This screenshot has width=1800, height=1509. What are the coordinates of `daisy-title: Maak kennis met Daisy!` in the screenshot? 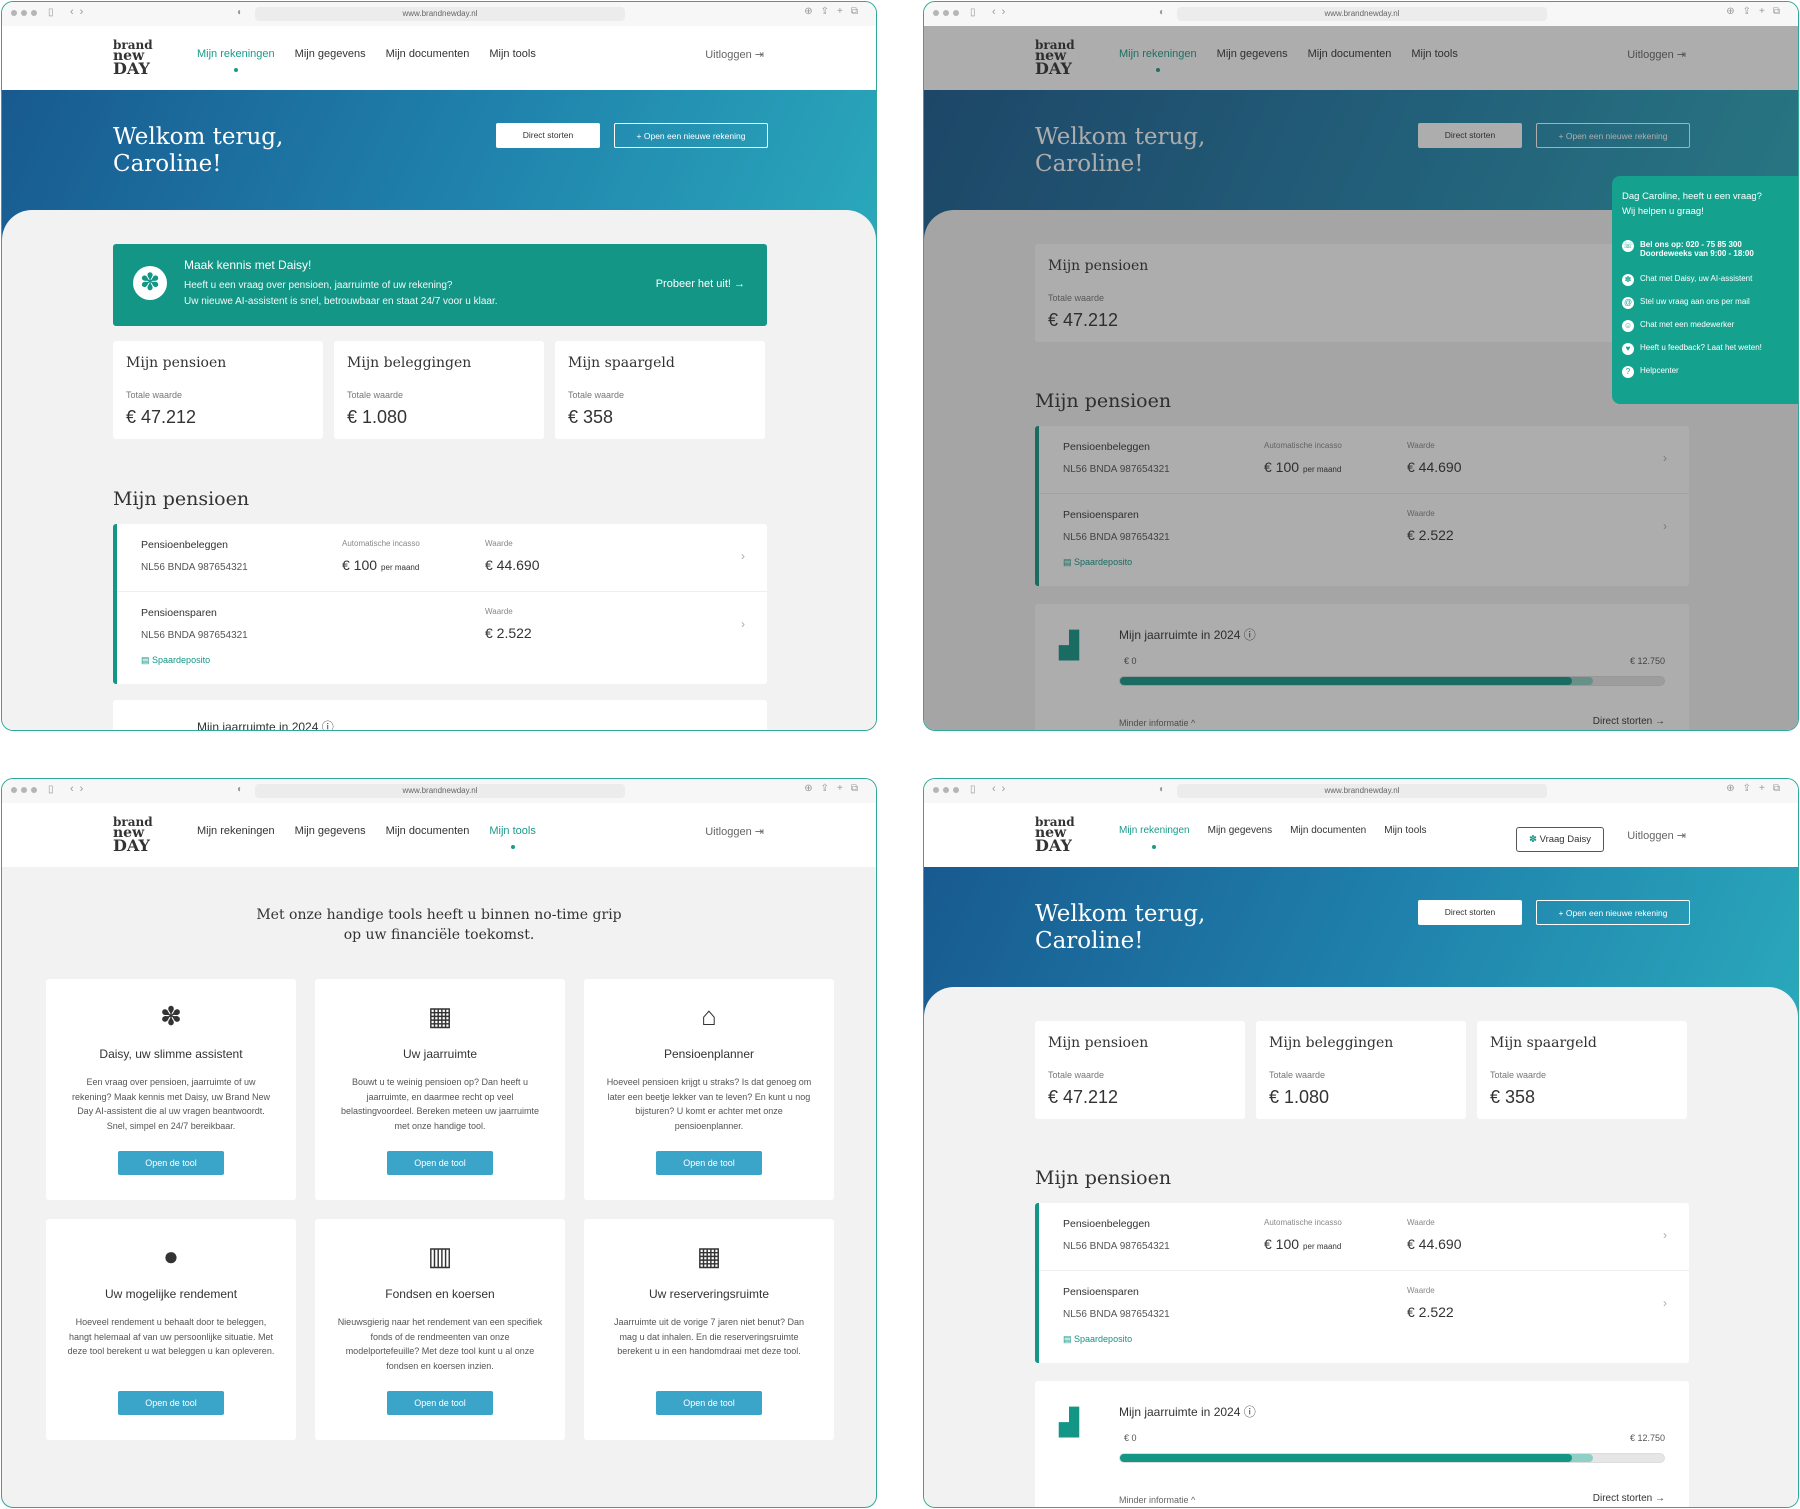 It's located at (248, 265).